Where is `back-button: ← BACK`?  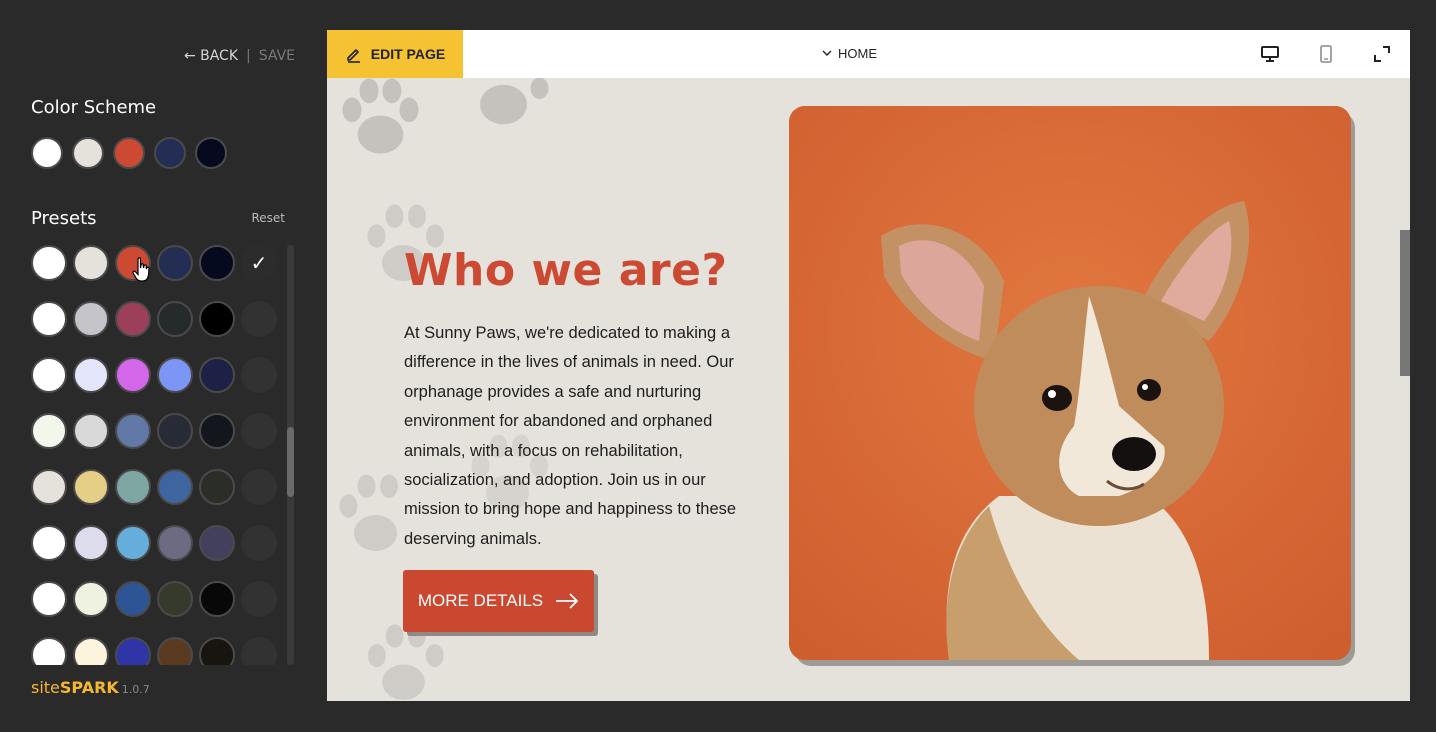 back-button: ← BACK is located at coordinates (211, 56).